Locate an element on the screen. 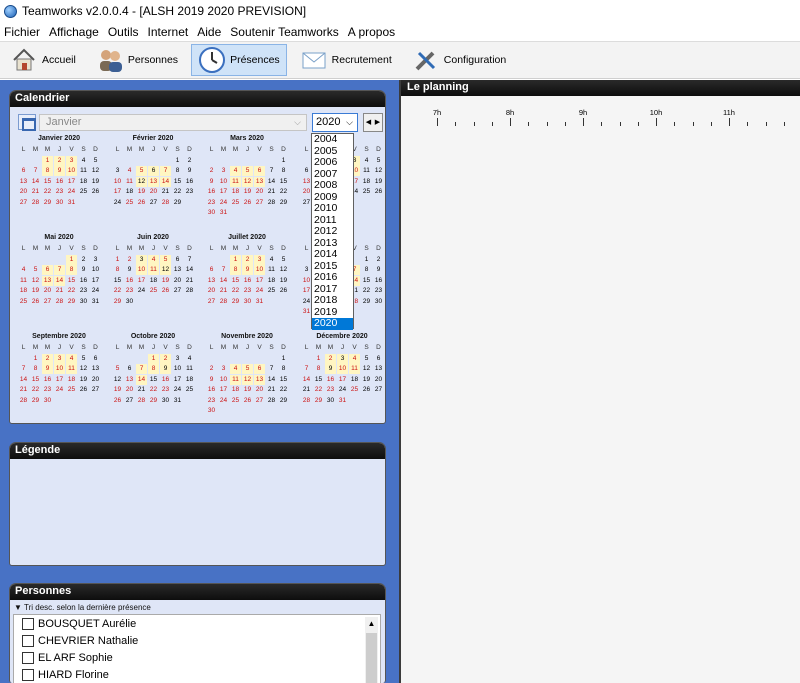 The width and height of the screenshot is (800, 683). year-option: 2006 is located at coordinates (332, 162).